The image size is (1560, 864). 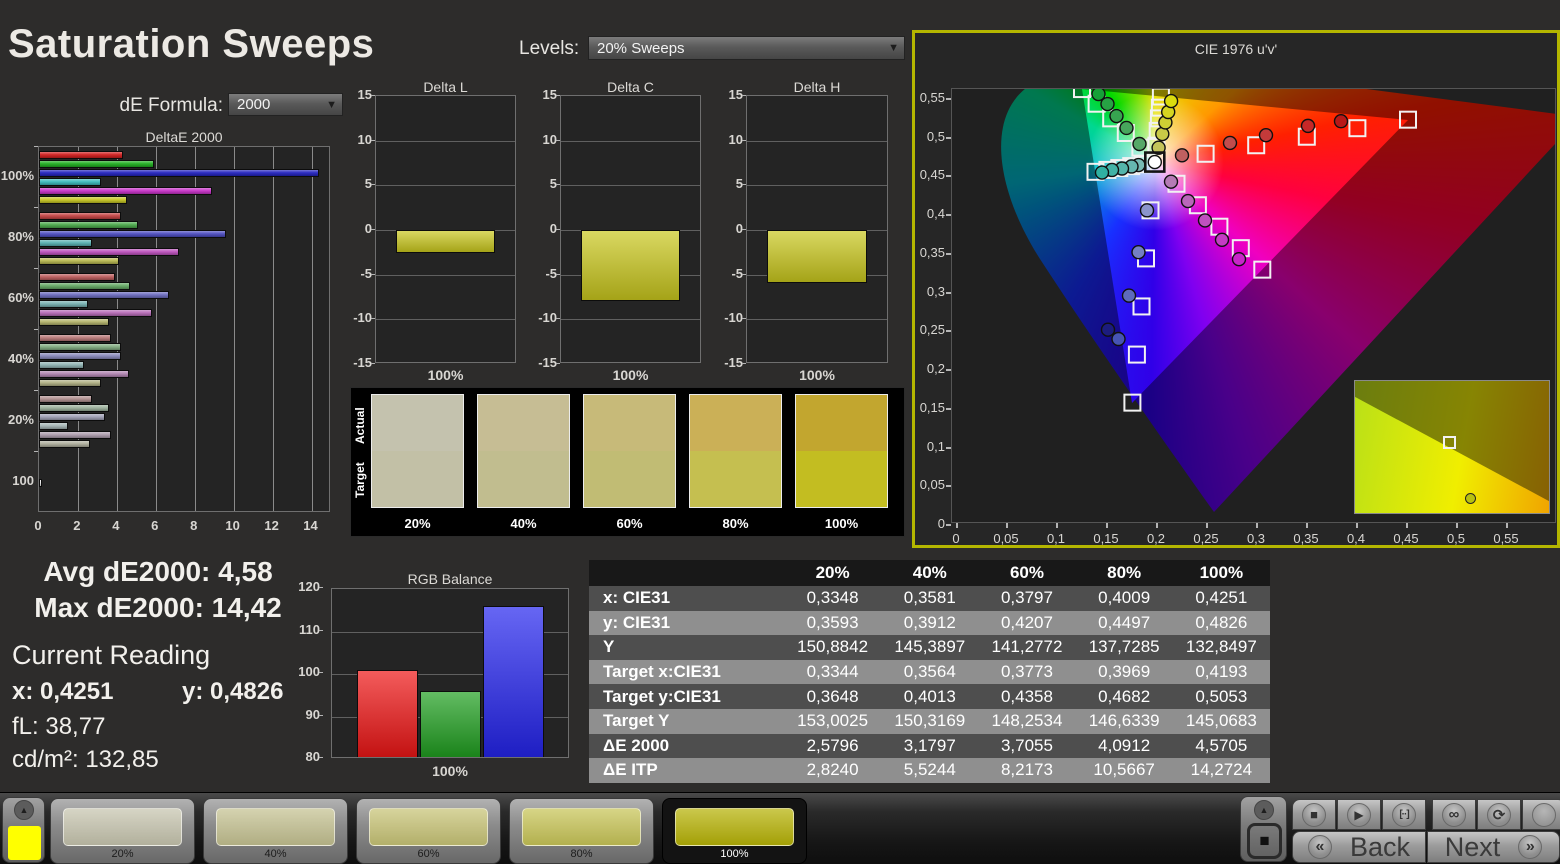 I want to click on continuous-icon: ∞, so click(x=1454, y=814).